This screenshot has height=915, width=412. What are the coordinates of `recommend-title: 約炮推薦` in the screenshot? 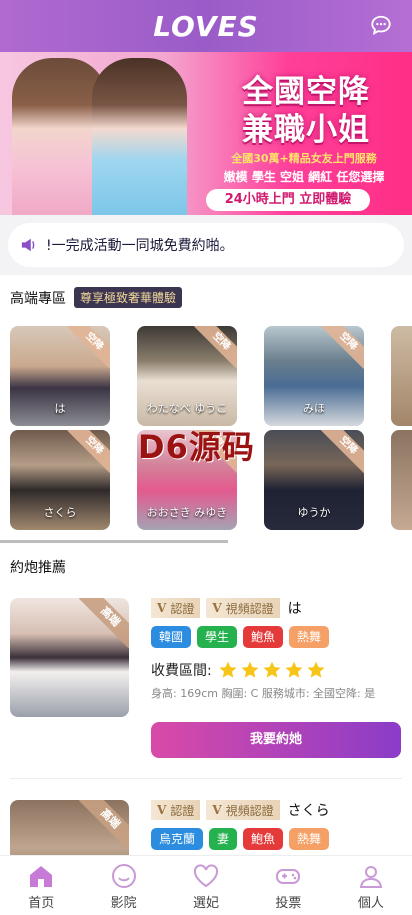 It's located at (38, 568).